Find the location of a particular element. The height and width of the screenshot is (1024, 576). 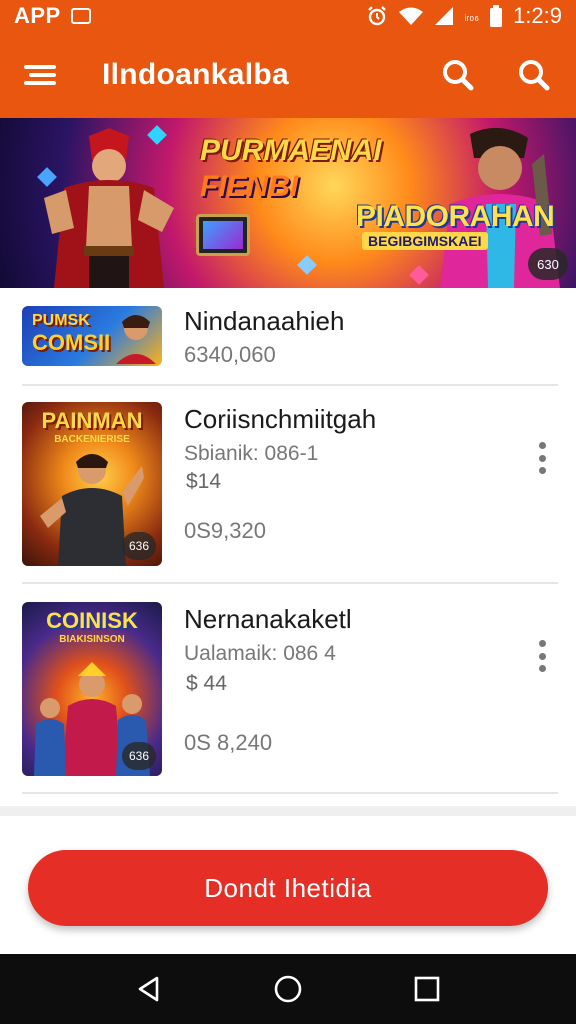

alarm-icon is located at coordinates (377, 16).